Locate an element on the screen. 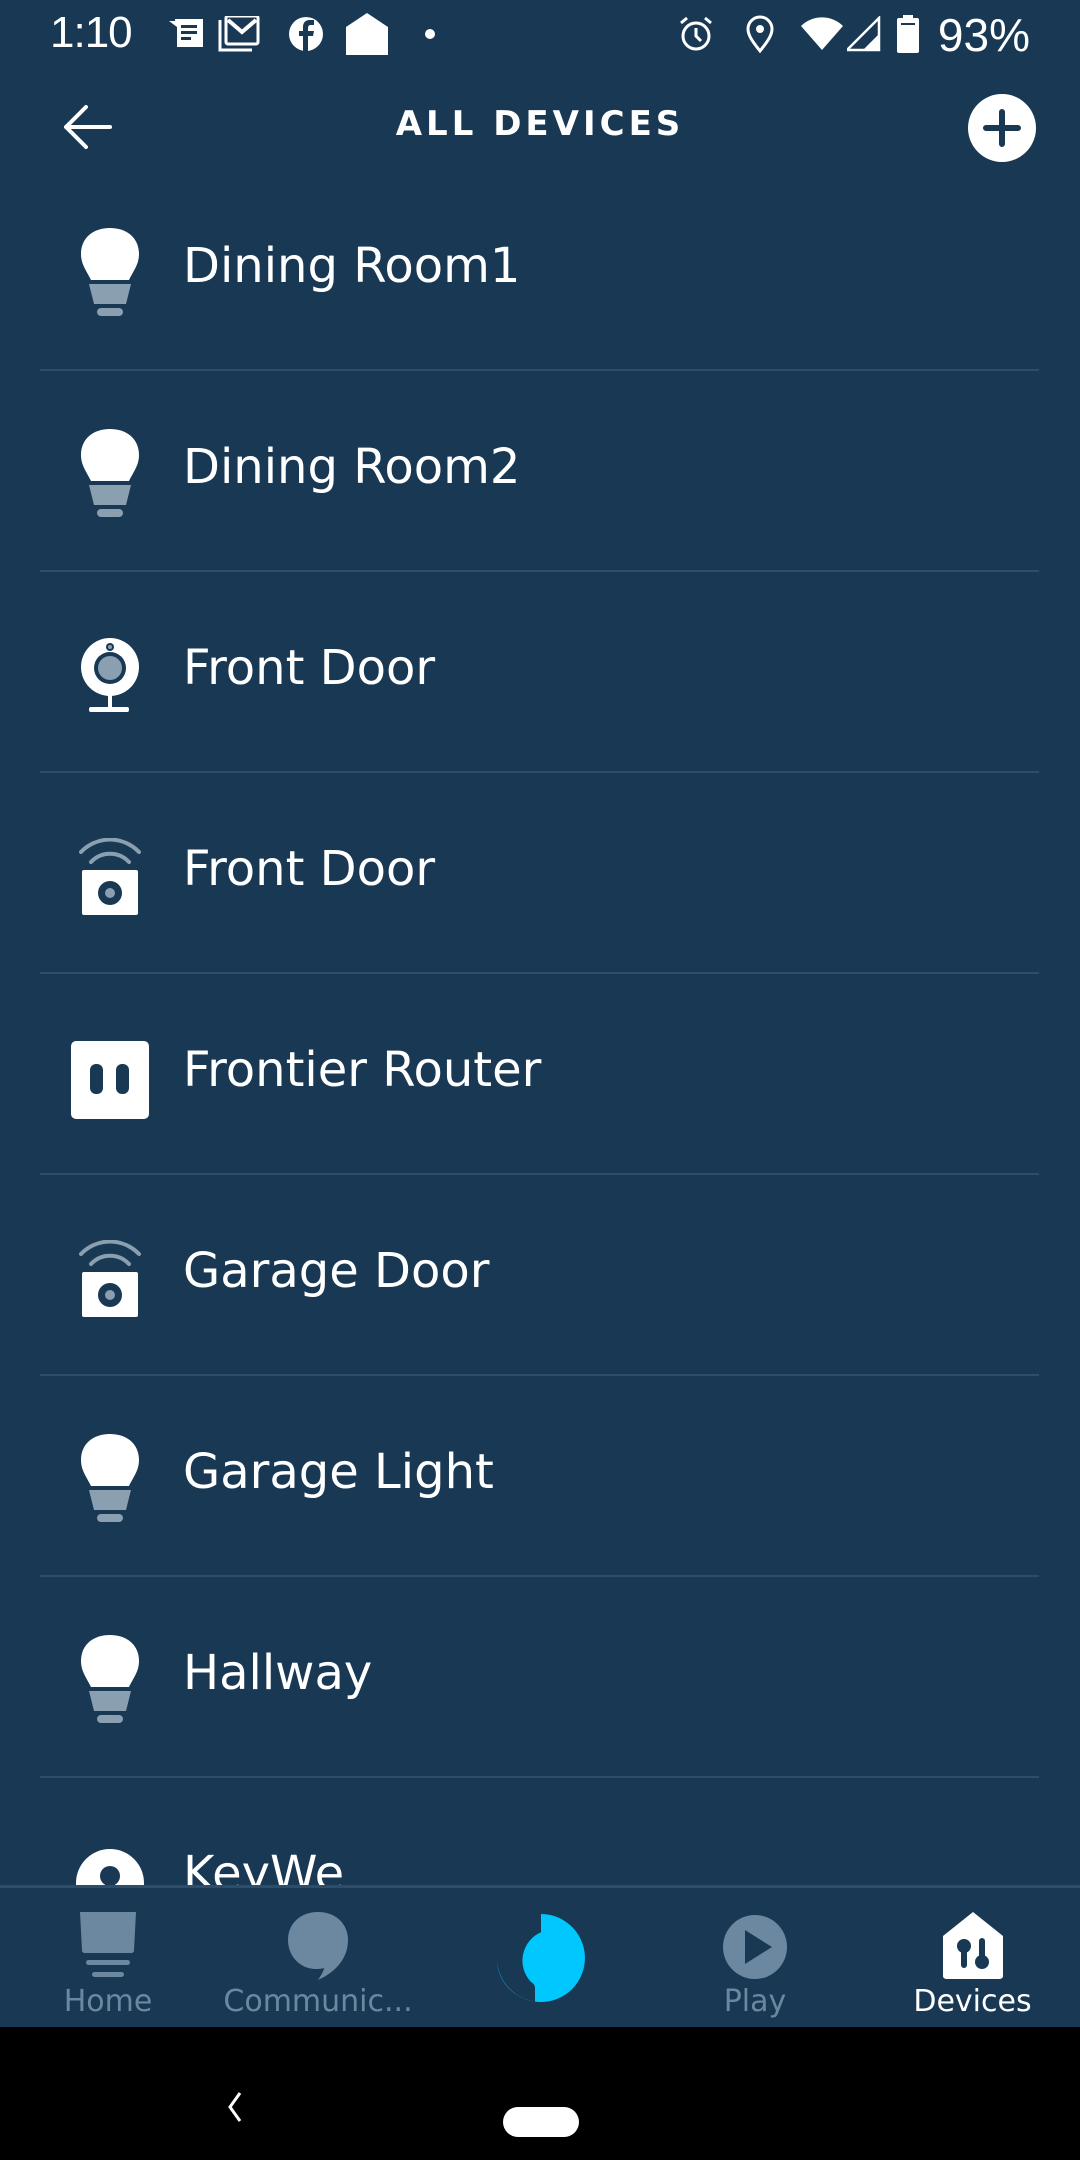 The width and height of the screenshot is (1080, 2160). nav-label: Play is located at coordinates (755, 2001).